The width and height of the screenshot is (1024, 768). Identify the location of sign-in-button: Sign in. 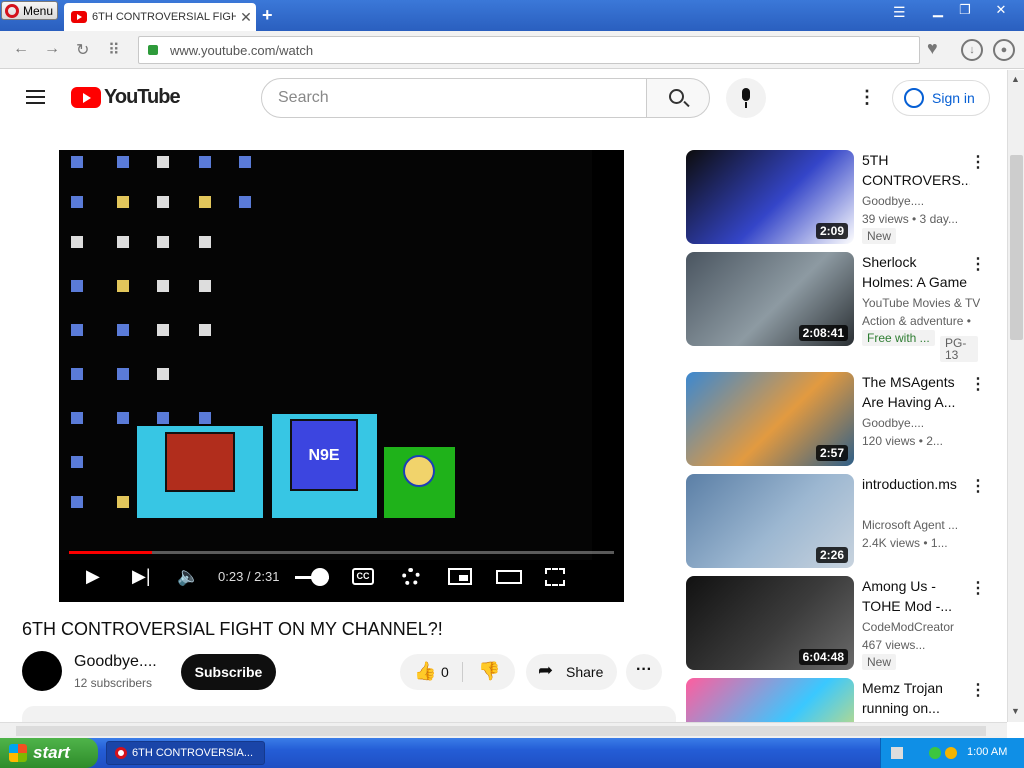
(941, 98).